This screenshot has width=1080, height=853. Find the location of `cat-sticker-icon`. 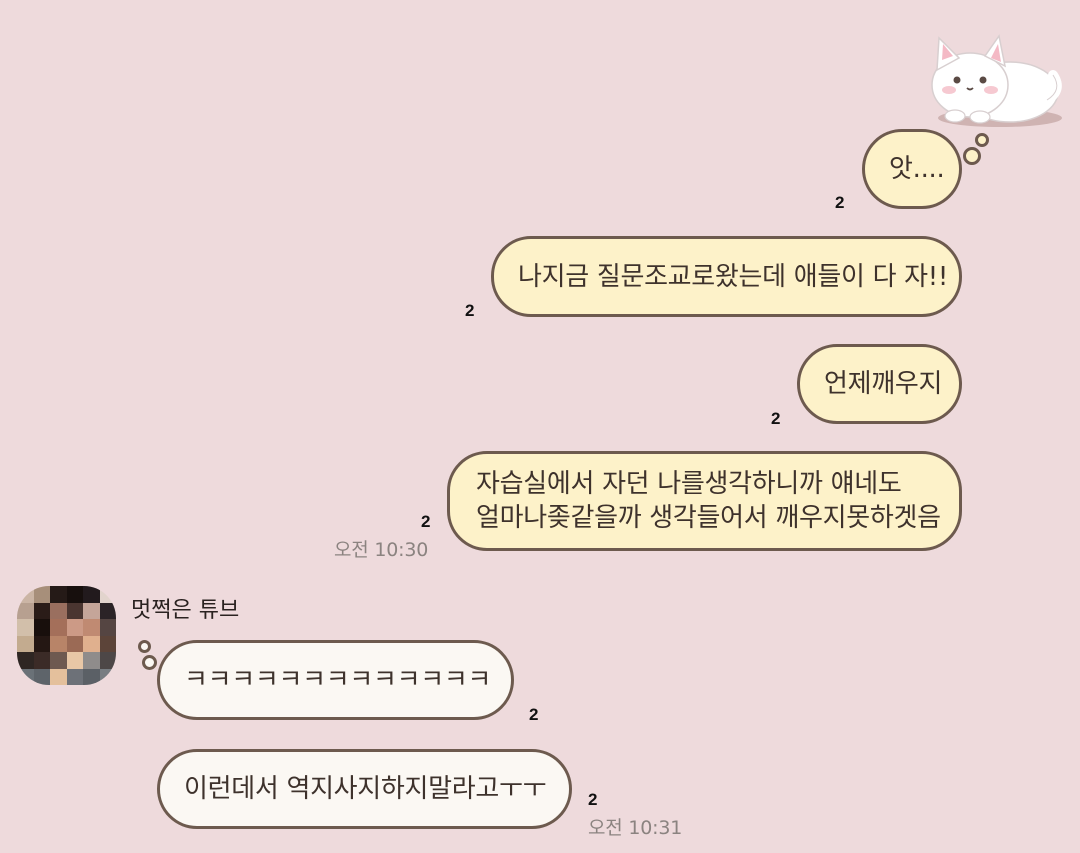

cat-sticker-icon is located at coordinates (996, 80).